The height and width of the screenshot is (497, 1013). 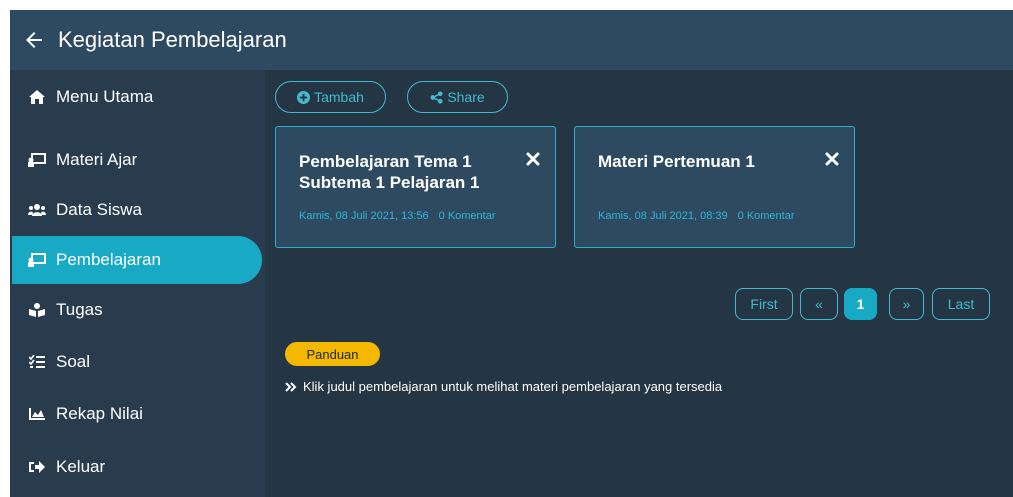 I want to click on add-button-label: Tambah, so click(x=339, y=97).